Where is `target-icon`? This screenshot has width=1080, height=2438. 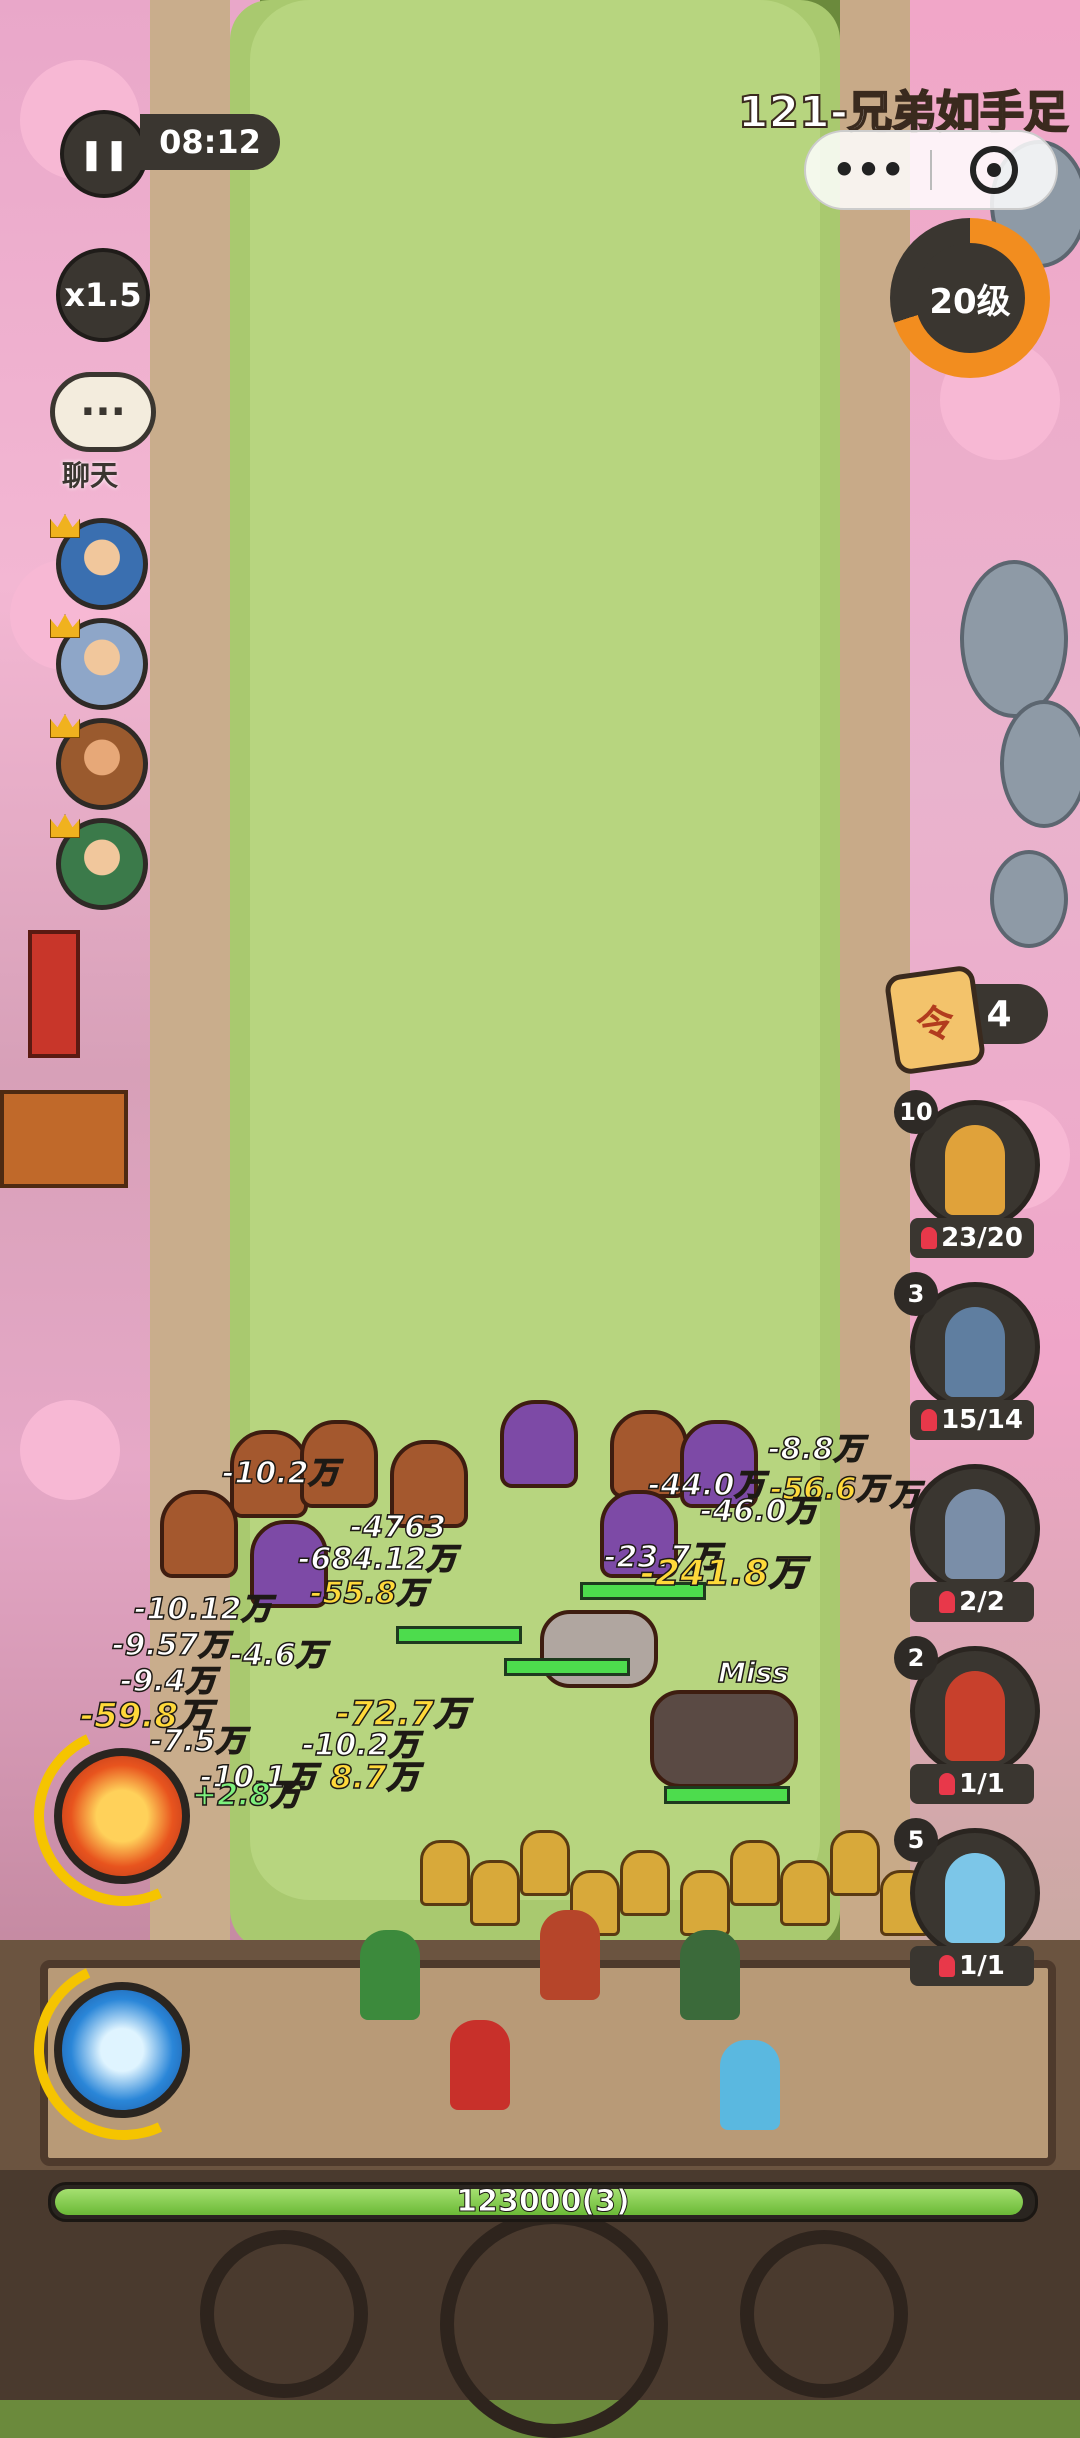
target-icon is located at coordinates (993, 170).